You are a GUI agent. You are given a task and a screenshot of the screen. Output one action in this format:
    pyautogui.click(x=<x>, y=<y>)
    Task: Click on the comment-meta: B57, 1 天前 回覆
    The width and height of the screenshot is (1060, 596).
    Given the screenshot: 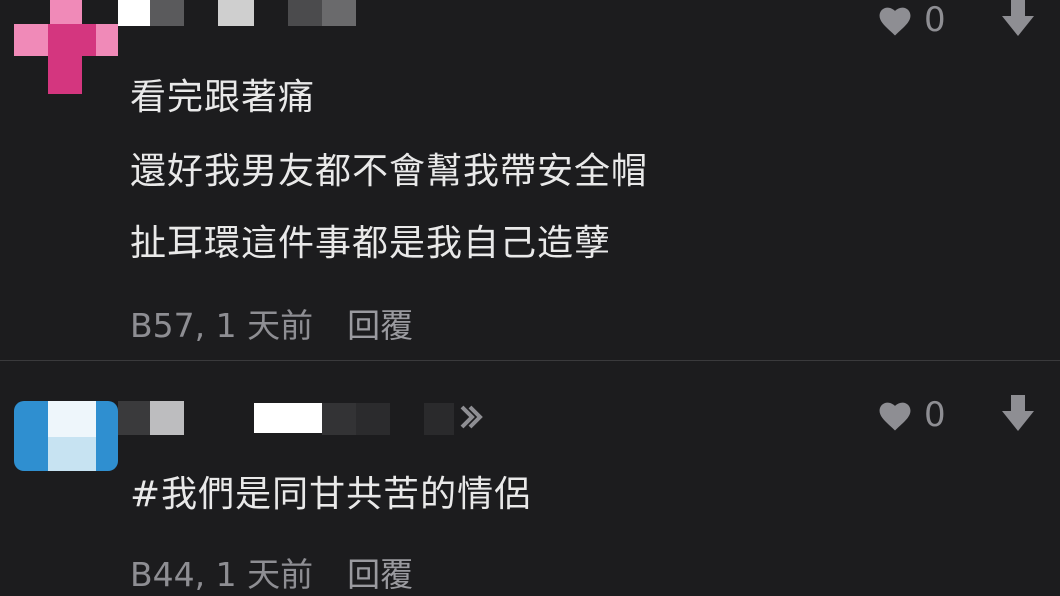 What is the action you would take?
    pyautogui.click(x=271, y=326)
    